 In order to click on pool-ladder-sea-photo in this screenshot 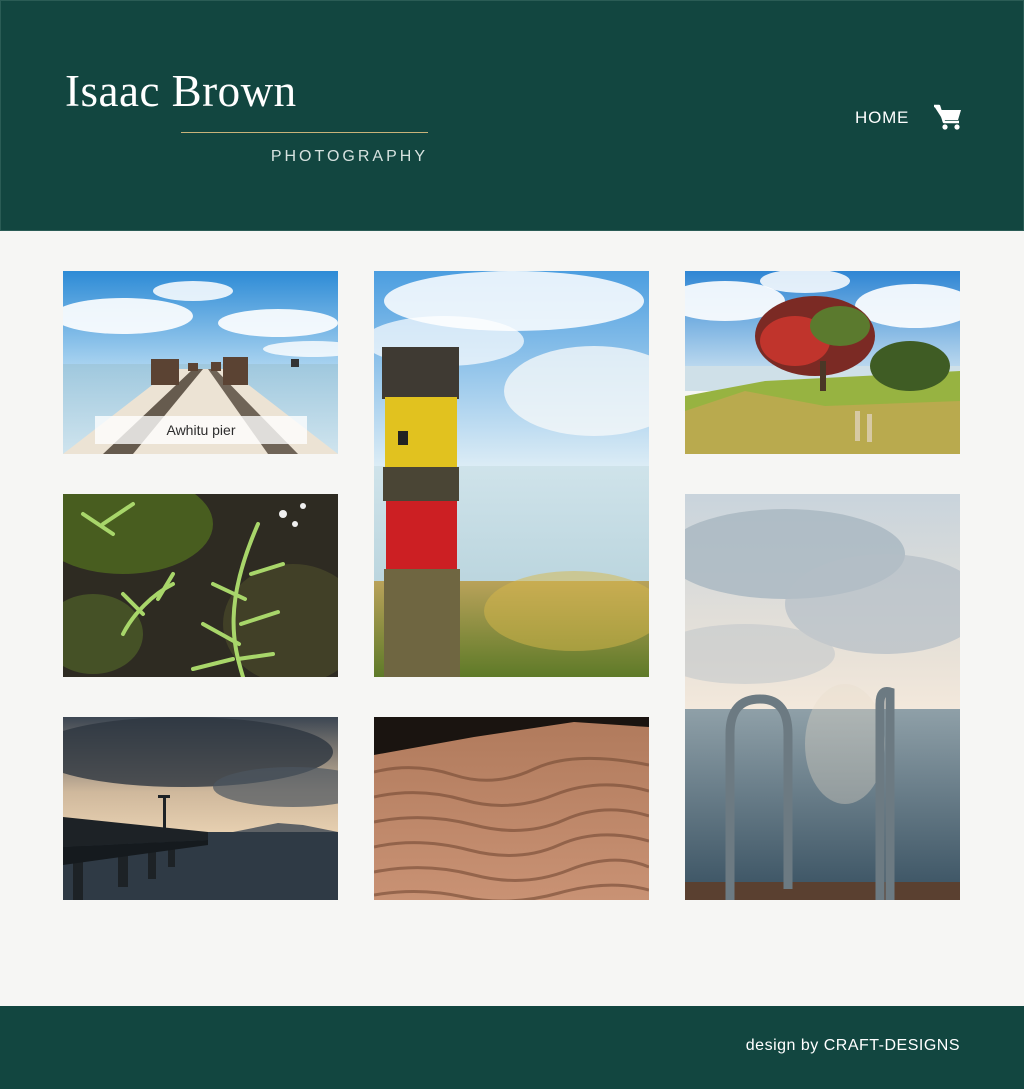, I will do `click(822, 697)`.